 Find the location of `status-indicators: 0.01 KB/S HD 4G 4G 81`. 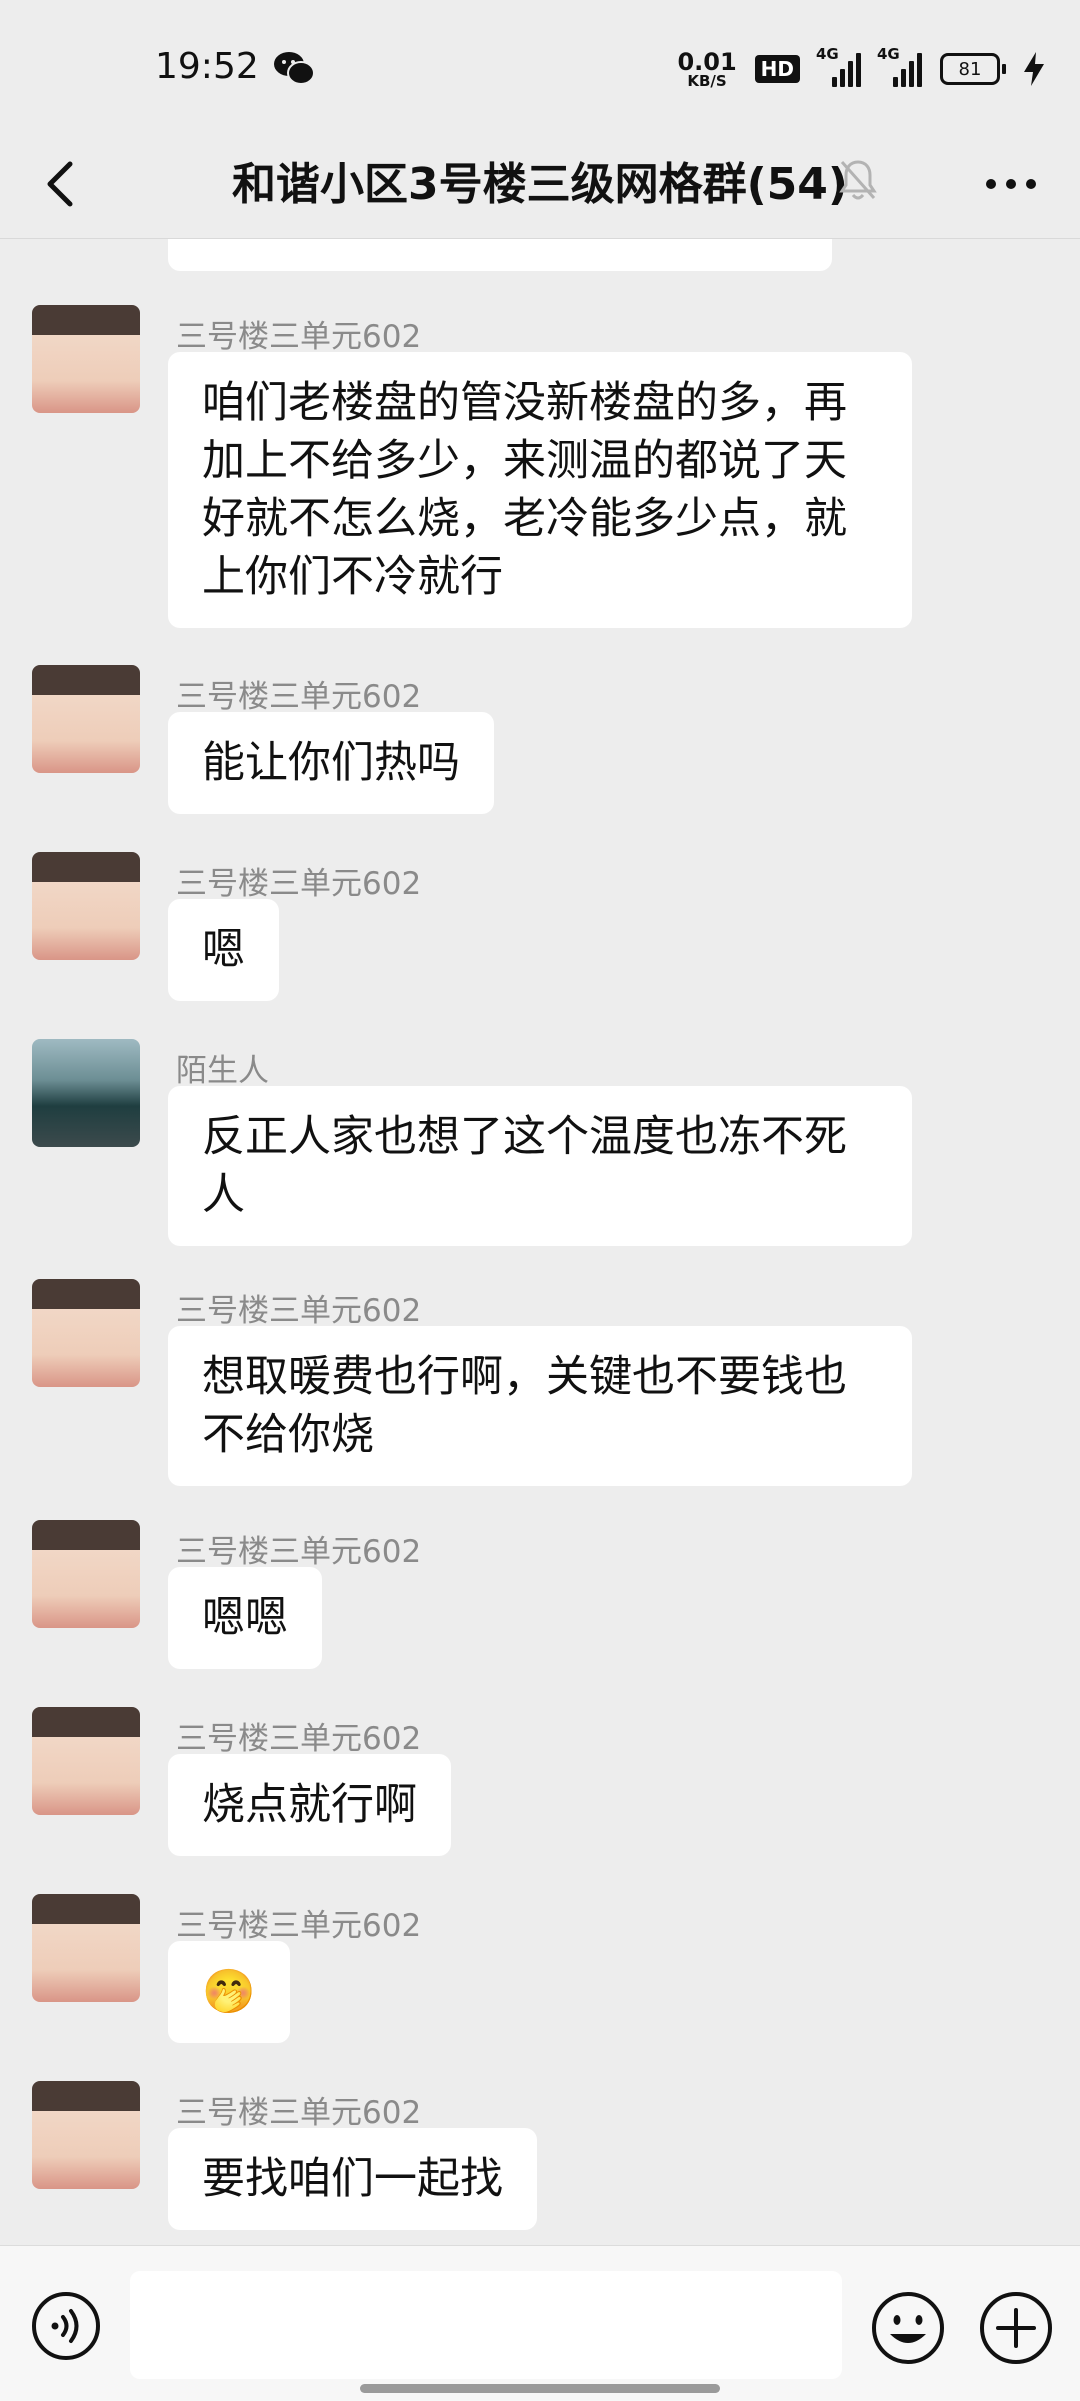

status-indicators: 0.01 KB/S HD 4G 4G 81 is located at coordinates (860, 69).